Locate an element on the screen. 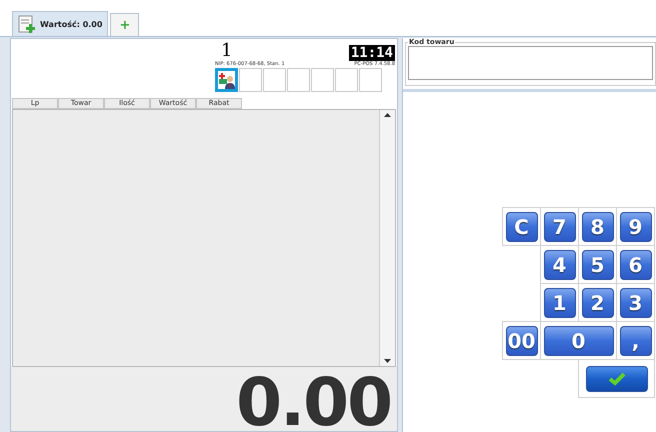 The height and width of the screenshot is (432, 656). keypad-key: 4 is located at coordinates (560, 265).